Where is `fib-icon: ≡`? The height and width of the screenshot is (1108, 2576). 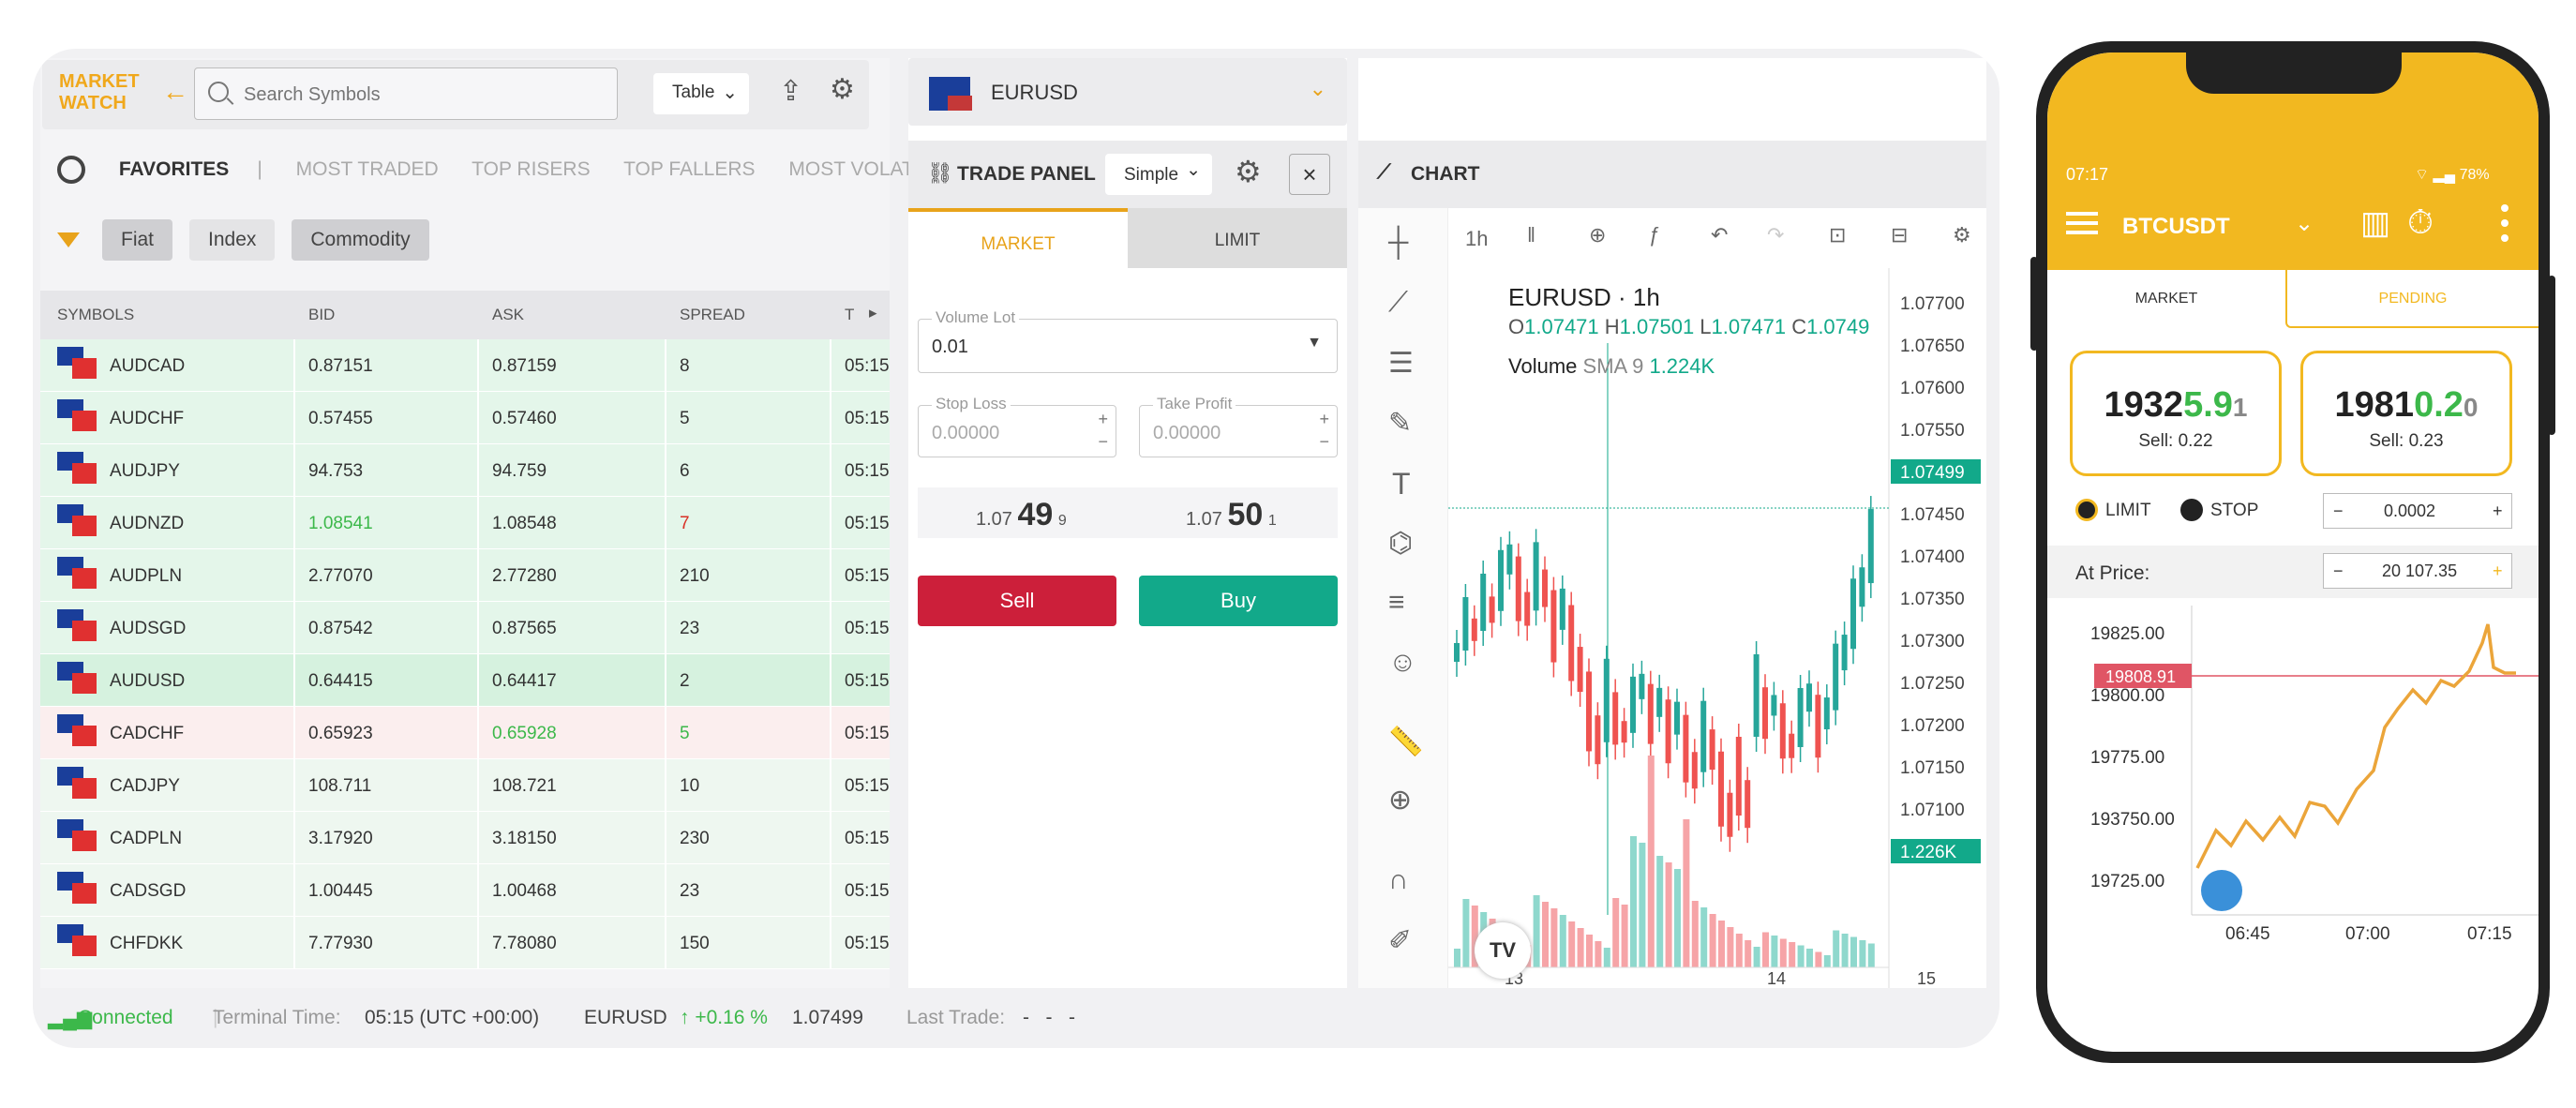 fib-icon: ≡ is located at coordinates (1396, 603).